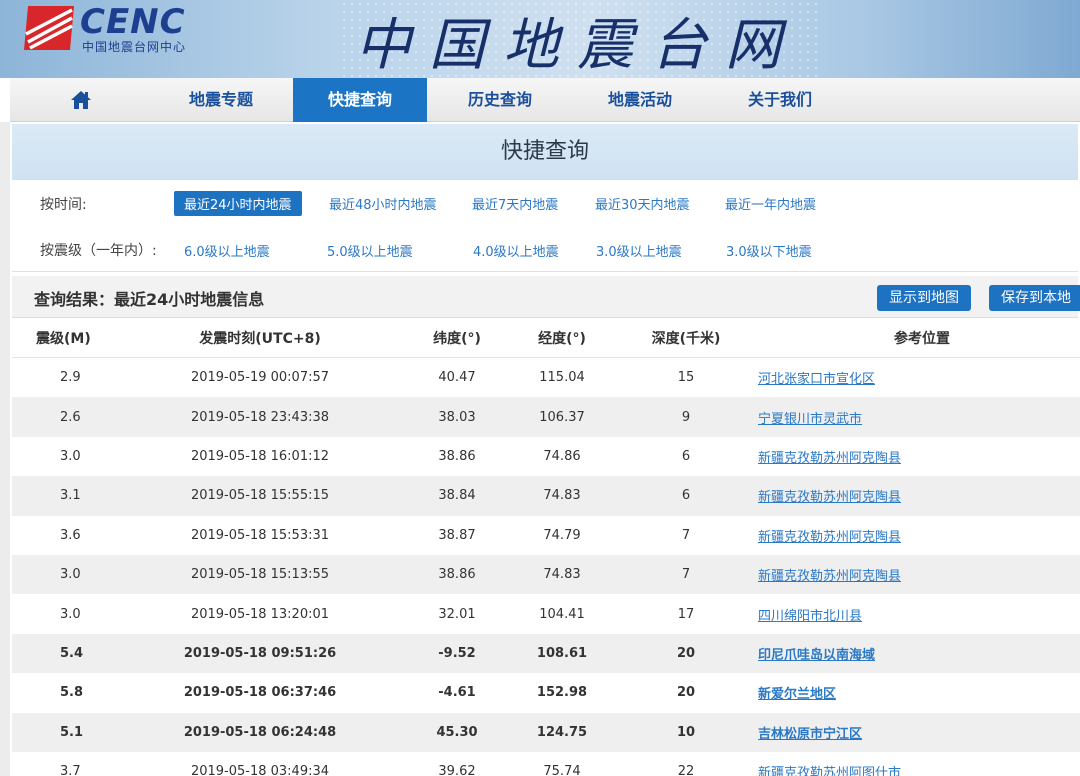 The width and height of the screenshot is (1080, 776). I want to click on cell-magnitude: 2.9, so click(70, 378).